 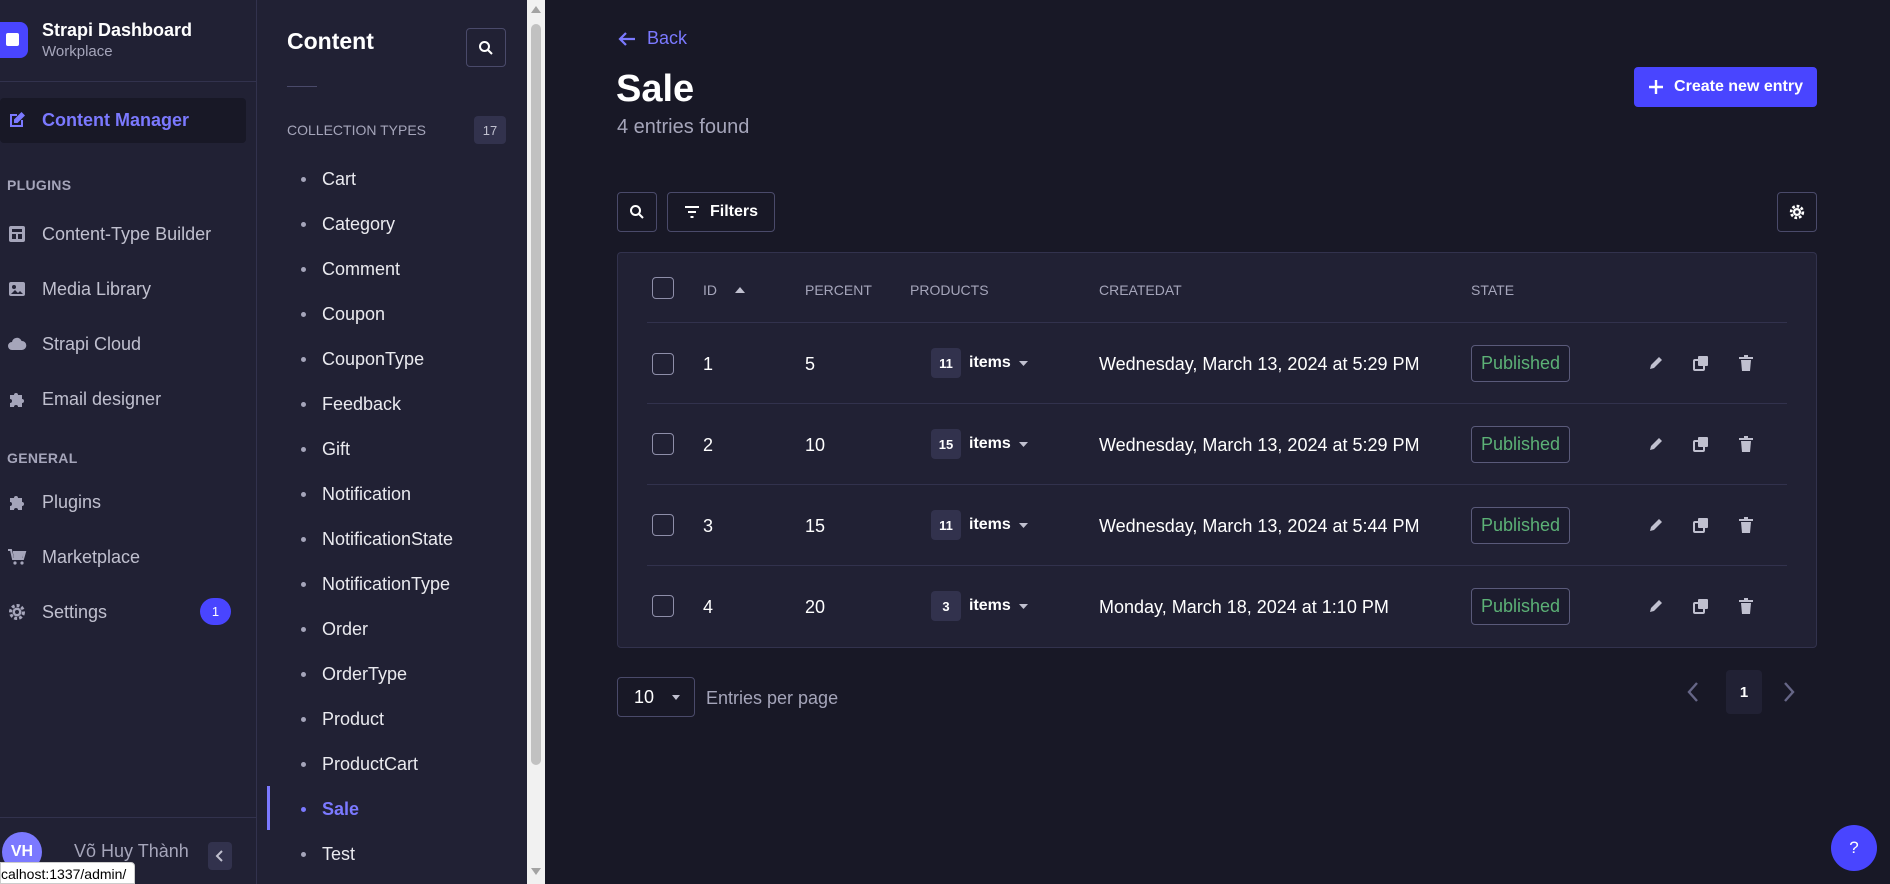 I want to click on cell-id: 1, so click(x=708, y=364).